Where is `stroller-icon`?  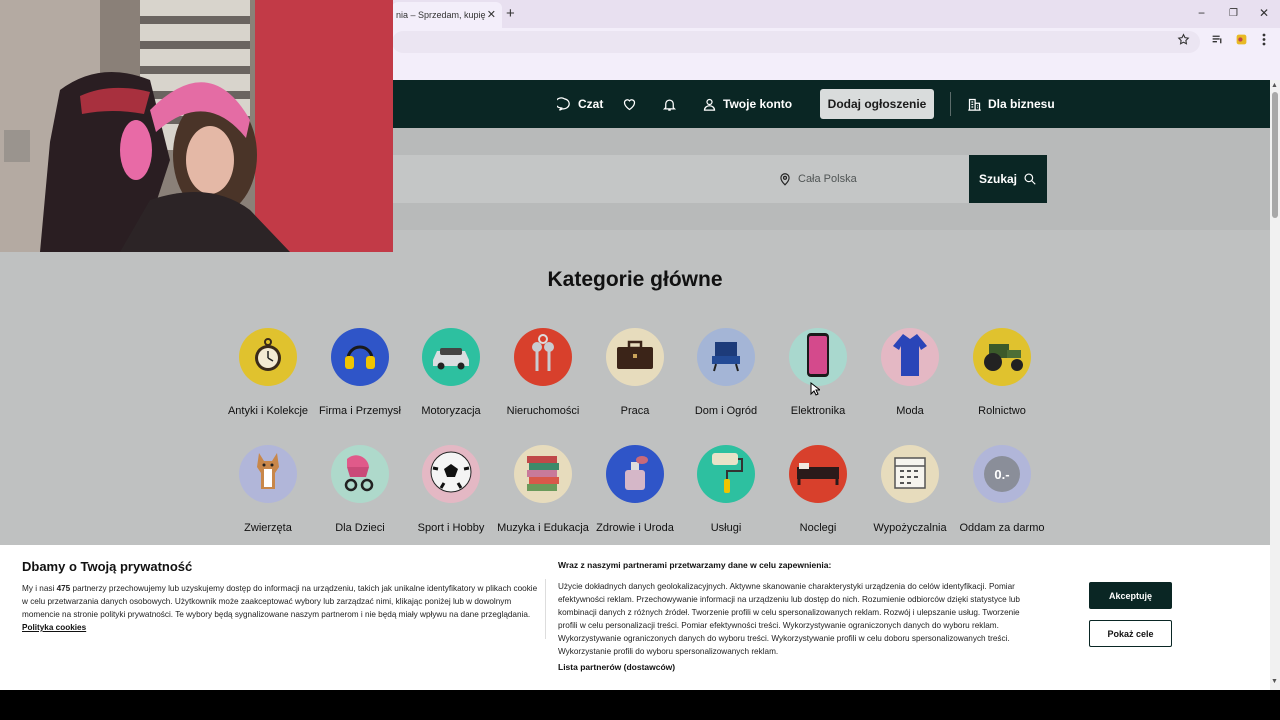
stroller-icon is located at coordinates (360, 474).